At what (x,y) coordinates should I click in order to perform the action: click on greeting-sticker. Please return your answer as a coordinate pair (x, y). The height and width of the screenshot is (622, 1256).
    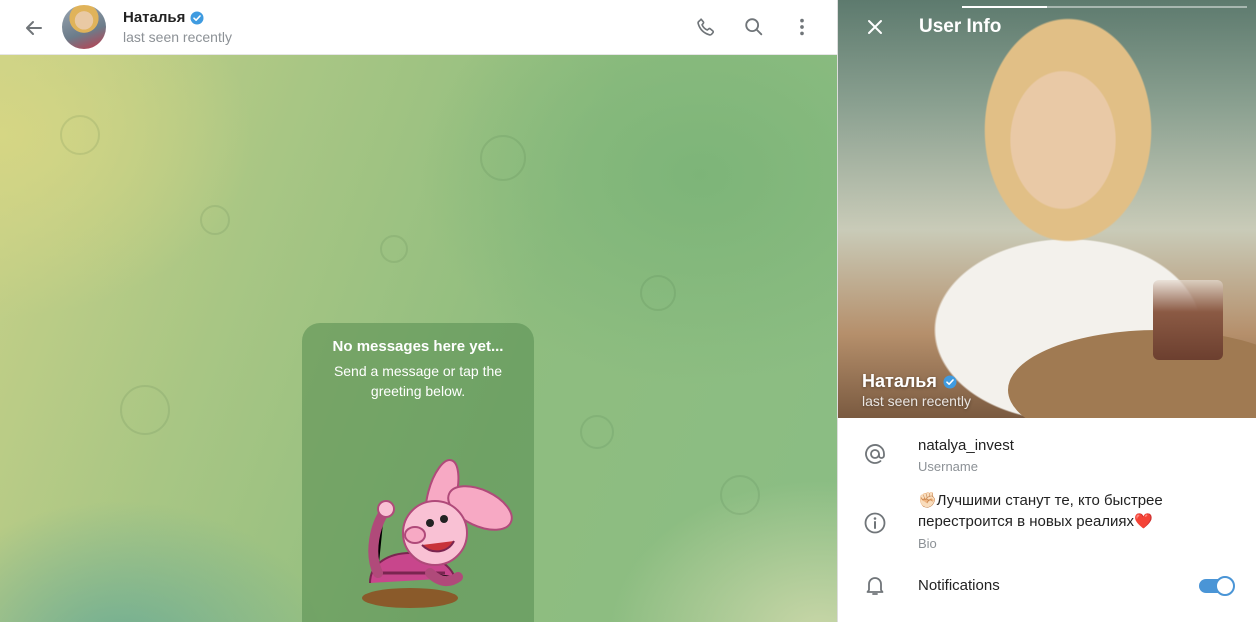
    Looking at the image, I should click on (422, 520).